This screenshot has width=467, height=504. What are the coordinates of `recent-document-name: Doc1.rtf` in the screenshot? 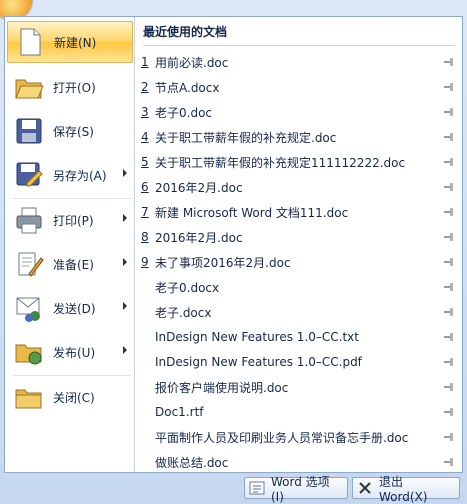 It's located at (179, 412).